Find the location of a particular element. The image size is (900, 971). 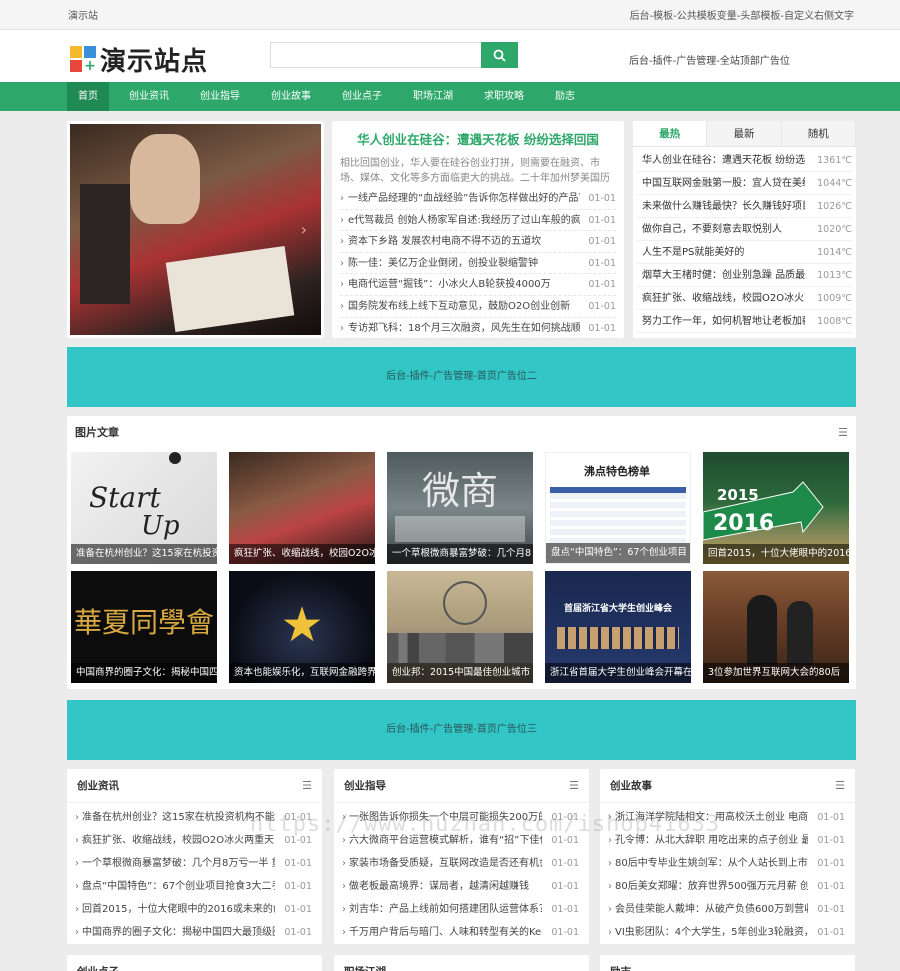

photo-card: 首届浙江省大学生创业峰会 浙江省首届大学生创业峰会开幕在 is located at coordinates (618, 627).